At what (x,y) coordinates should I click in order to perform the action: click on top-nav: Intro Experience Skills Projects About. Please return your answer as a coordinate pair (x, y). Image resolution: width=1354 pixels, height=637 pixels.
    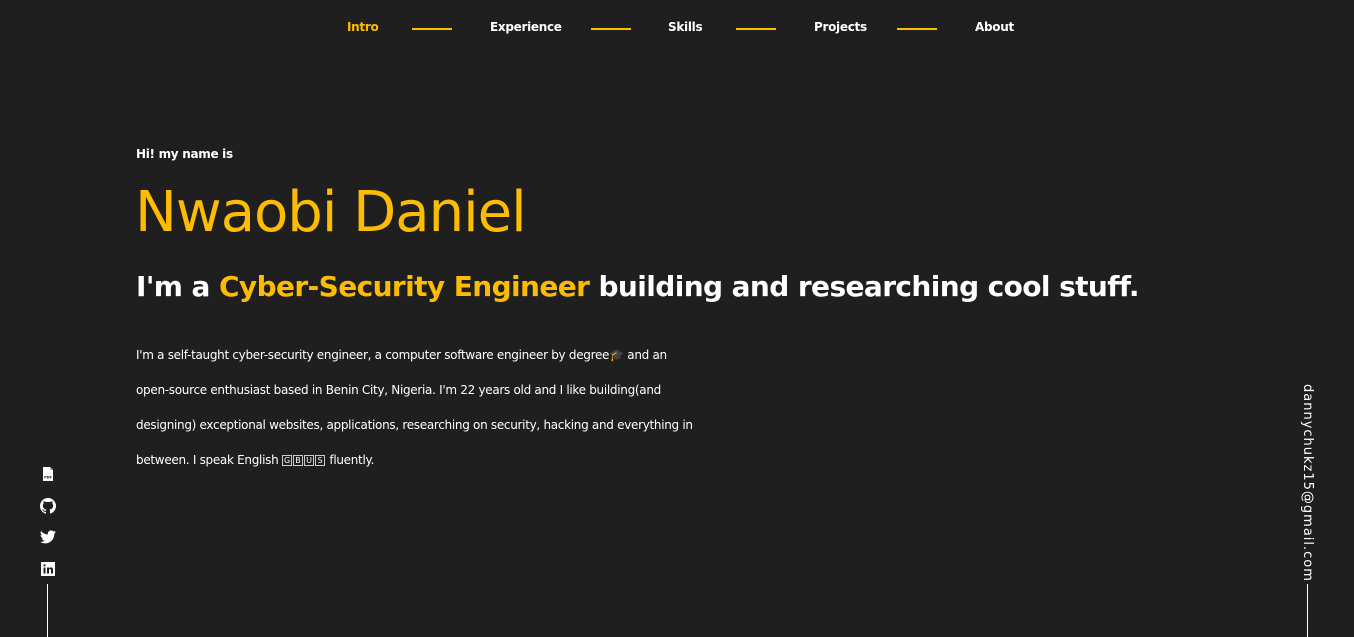
    Looking at the image, I should click on (677, 29).